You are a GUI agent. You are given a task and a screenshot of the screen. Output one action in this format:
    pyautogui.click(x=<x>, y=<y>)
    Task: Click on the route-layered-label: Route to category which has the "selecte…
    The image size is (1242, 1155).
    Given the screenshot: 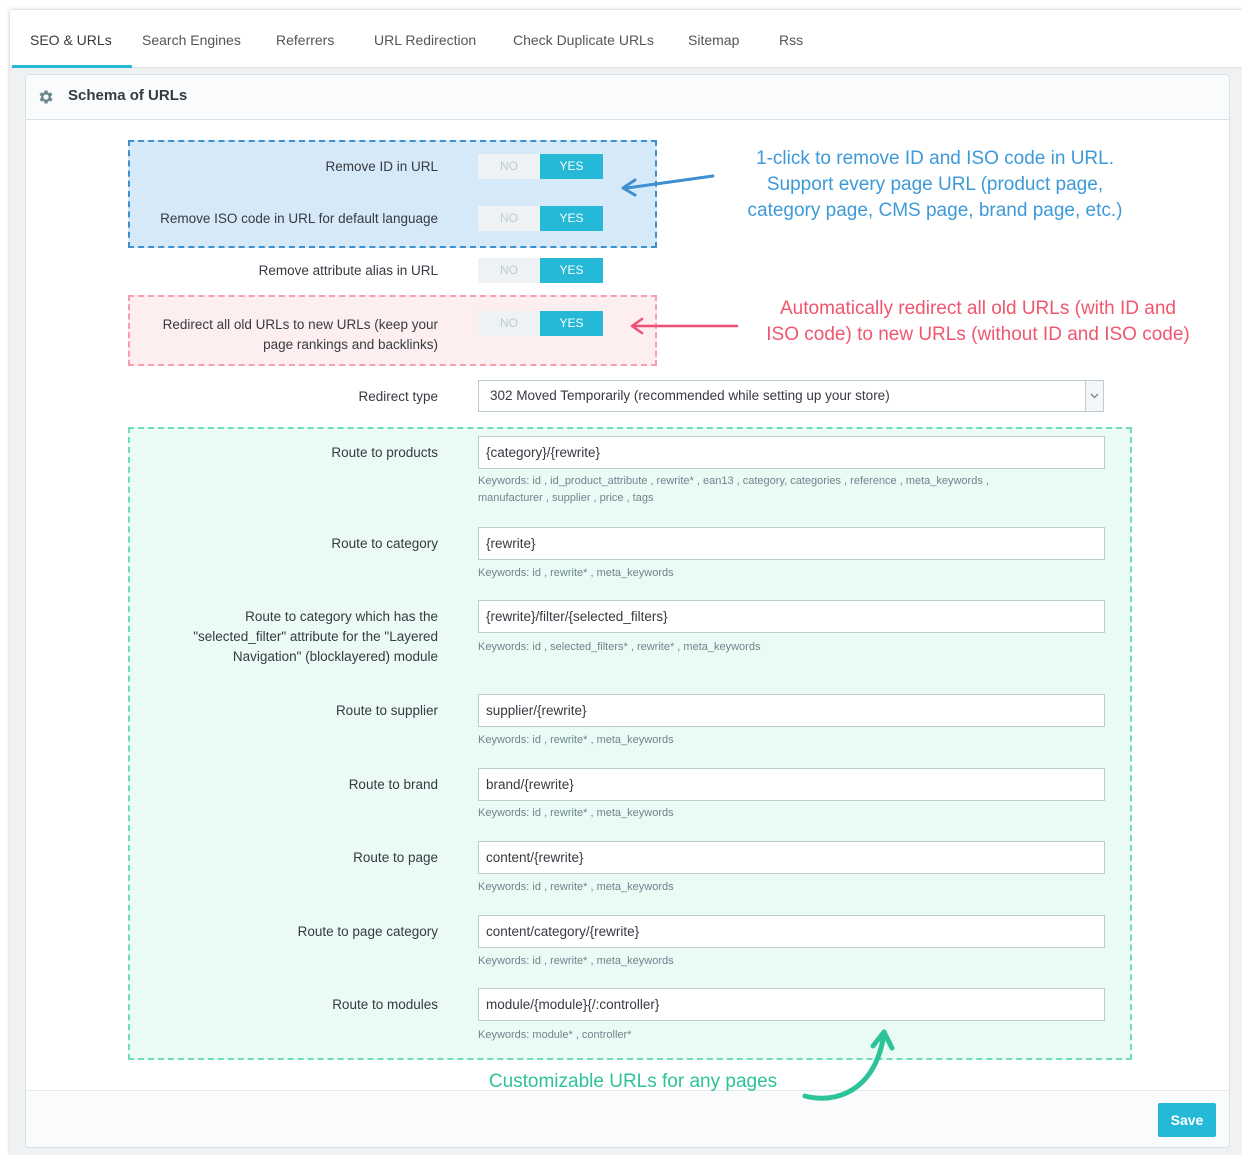 What is the action you would take?
    pyautogui.click(x=315, y=637)
    